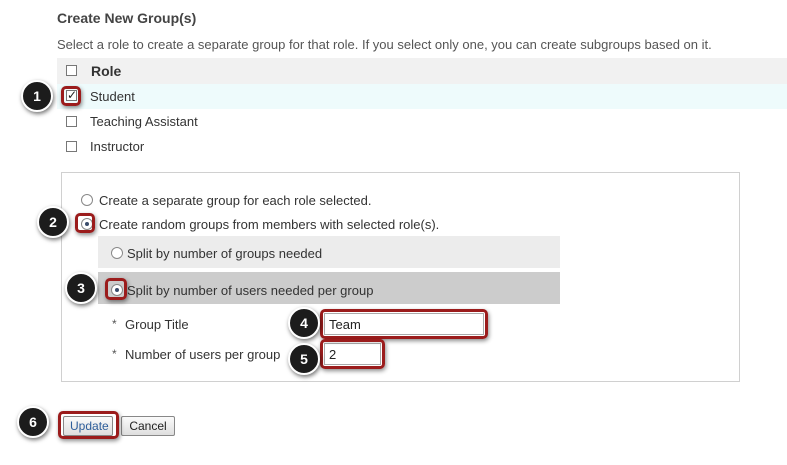 The image size is (787, 465). I want to click on users-per-group-input, so click(352, 354).